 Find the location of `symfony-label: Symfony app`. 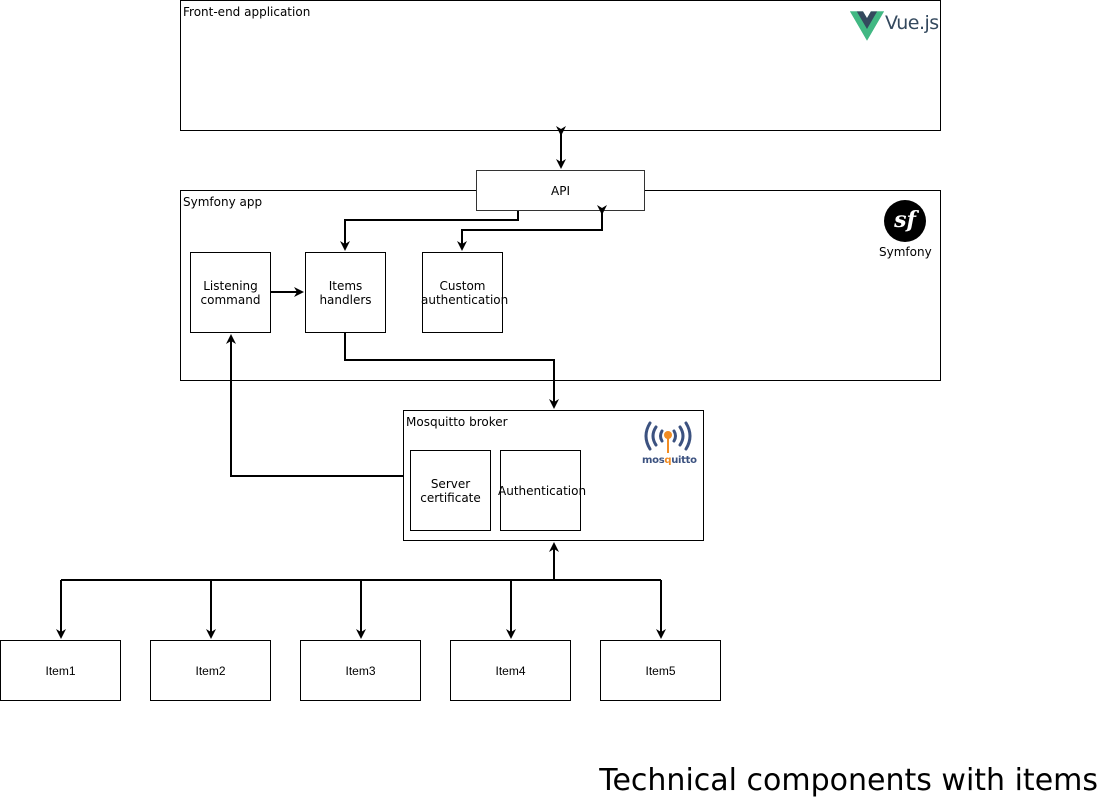

symfony-label: Symfony app is located at coordinates (223, 202).